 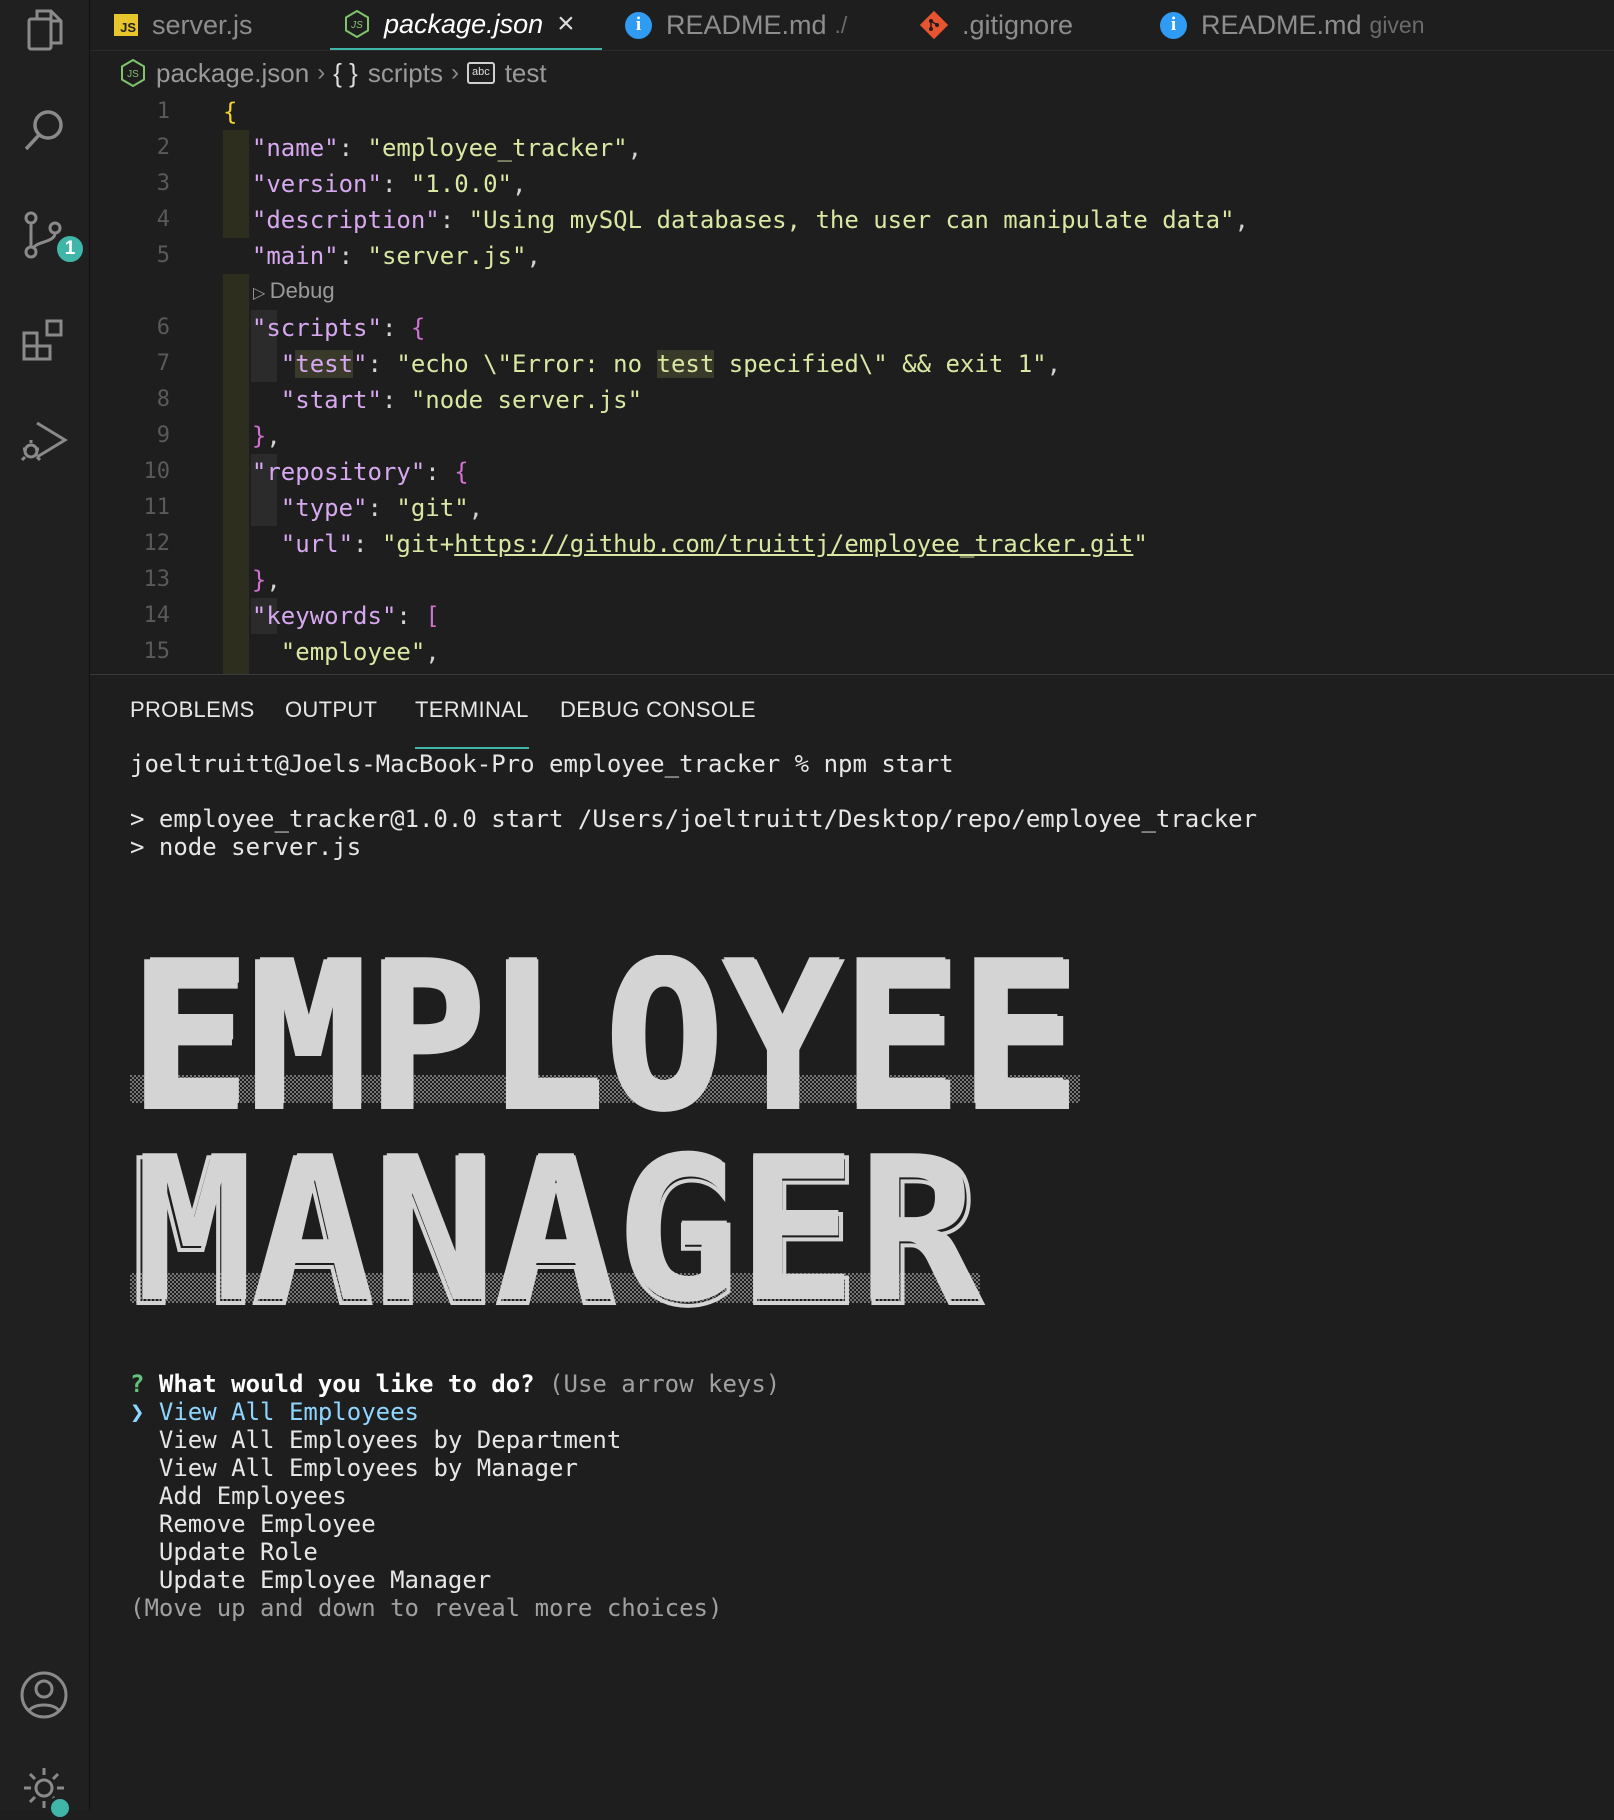 What do you see at coordinates (163, 147) in the screenshot?
I see `line-number: 2` at bounding box center [163, 147].